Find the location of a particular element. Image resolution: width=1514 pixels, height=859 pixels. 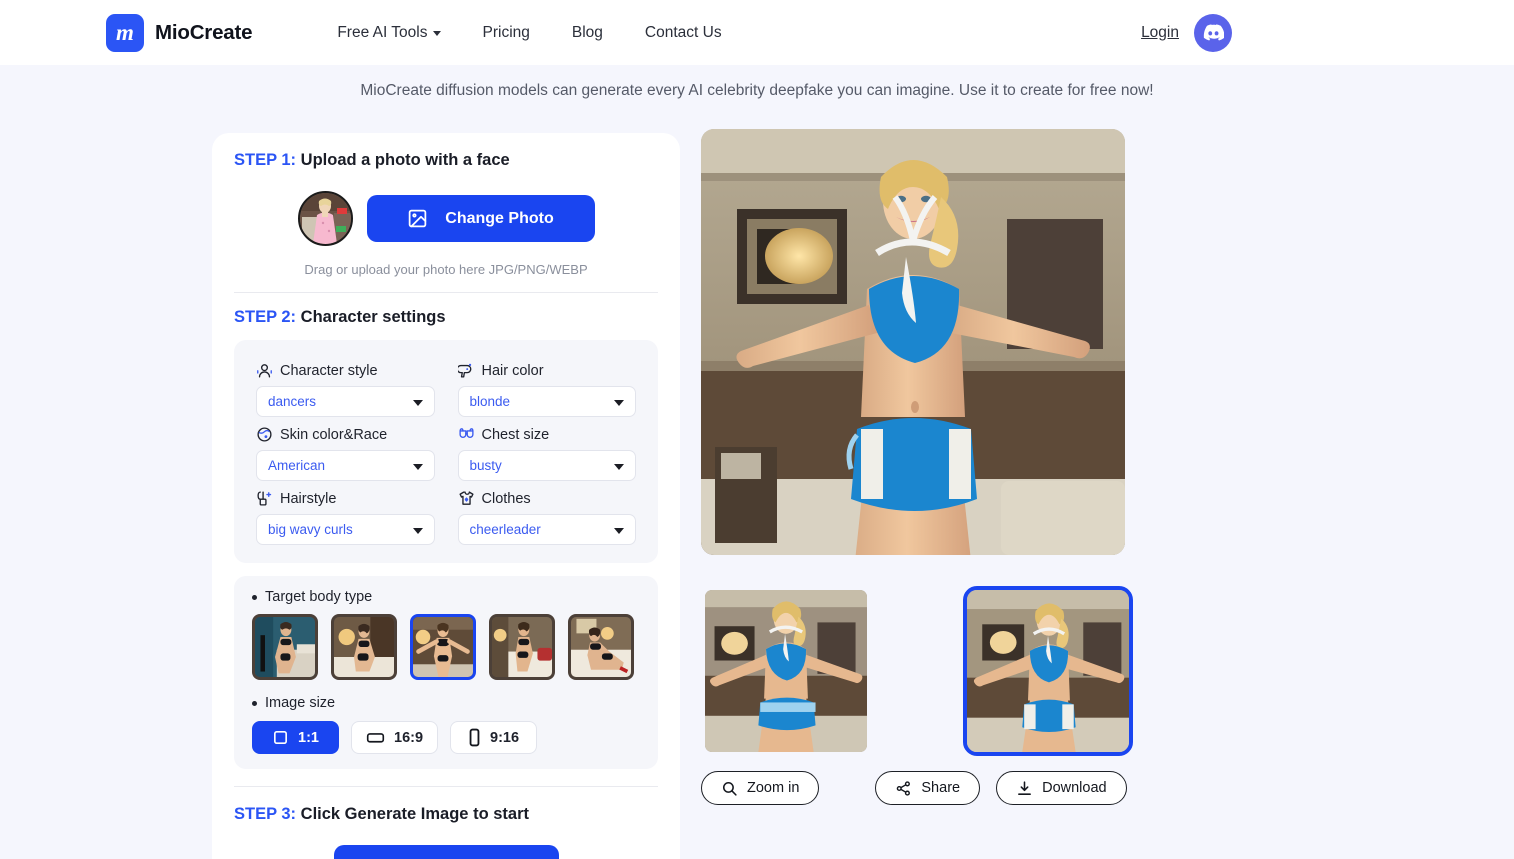

field-label-text: Skin color&Race is located at coordinates (334, 434).